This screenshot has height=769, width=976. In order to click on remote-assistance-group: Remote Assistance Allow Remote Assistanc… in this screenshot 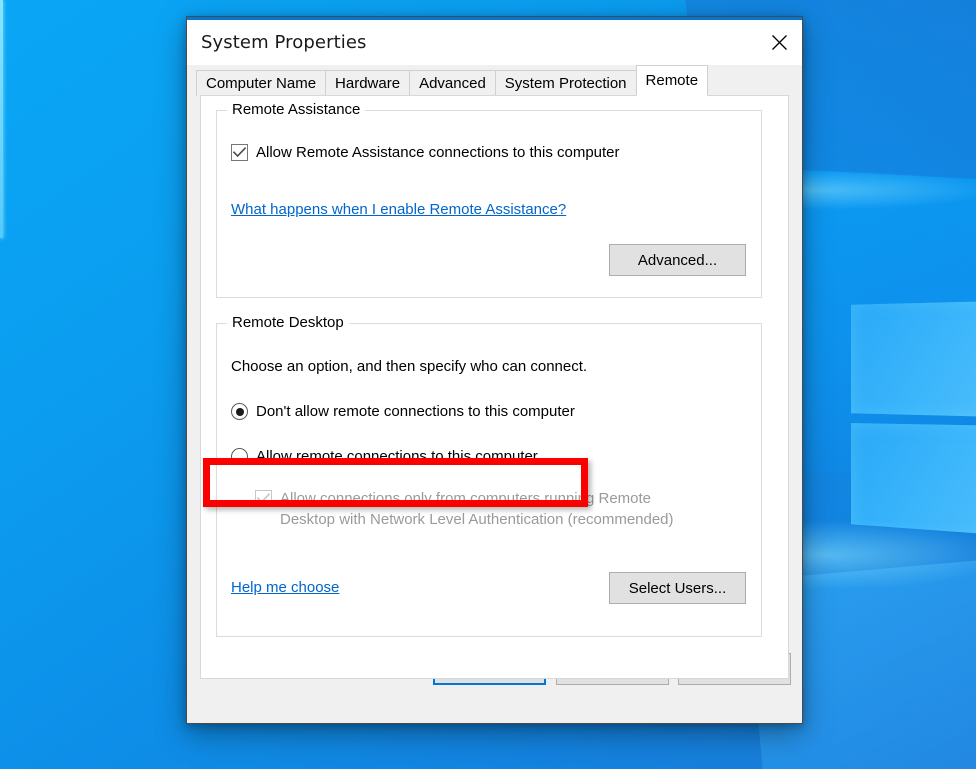, I will do `click(489, 199)`.